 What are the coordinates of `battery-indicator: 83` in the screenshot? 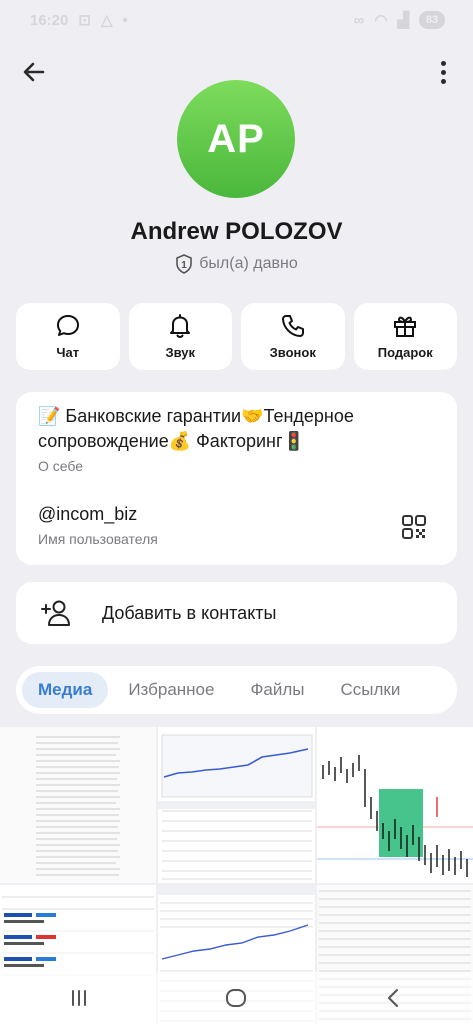 It's located at (432, 20).